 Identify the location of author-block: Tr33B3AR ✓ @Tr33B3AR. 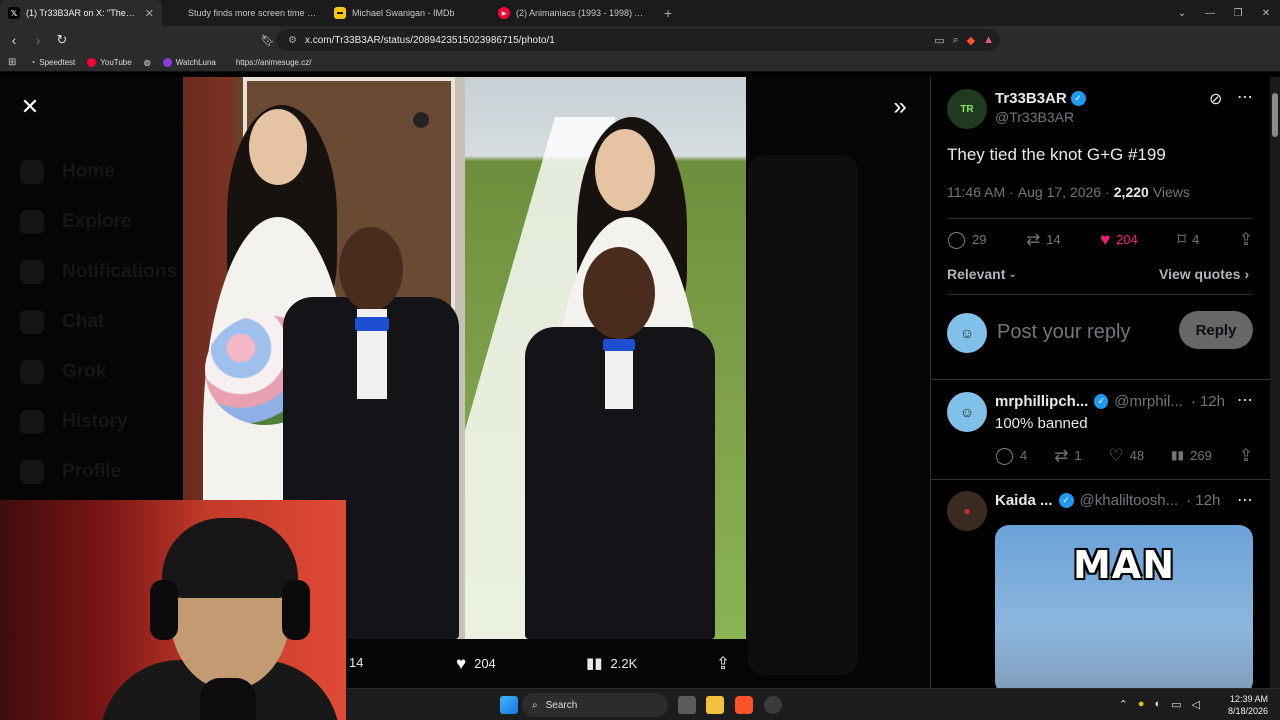
(1040, 107).